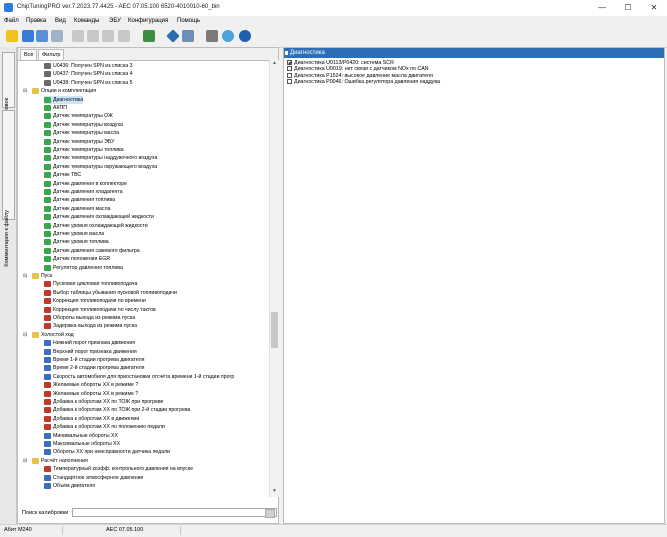  I want to click on tree-item: Верхний порог признака движения, so click(90, 352).